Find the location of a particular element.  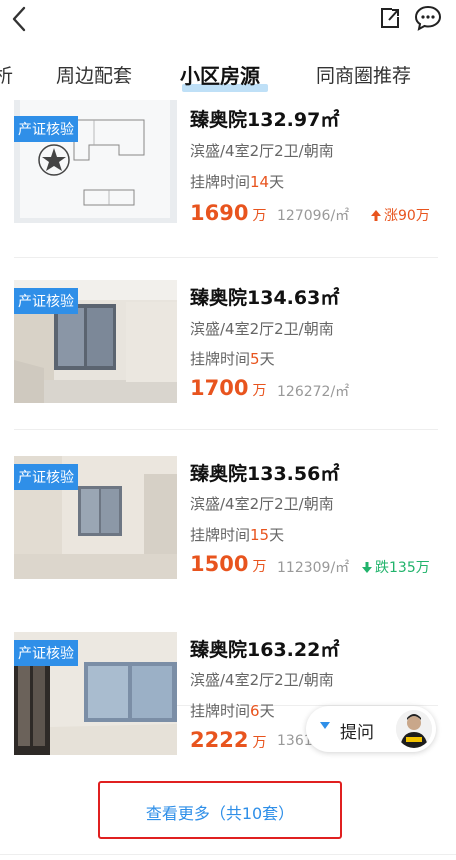

listing-days: 挂牌时间5天 is located at coordinates (232, 359).